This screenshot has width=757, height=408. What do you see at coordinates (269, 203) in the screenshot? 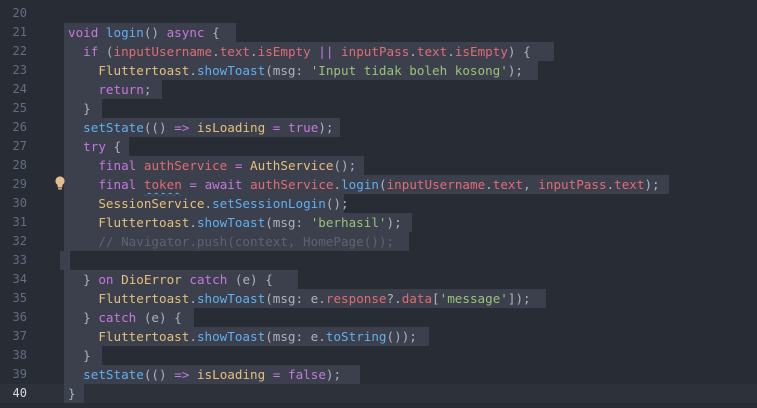
I see `code-token: setSessionLogin` at bounding box center [269, 203].